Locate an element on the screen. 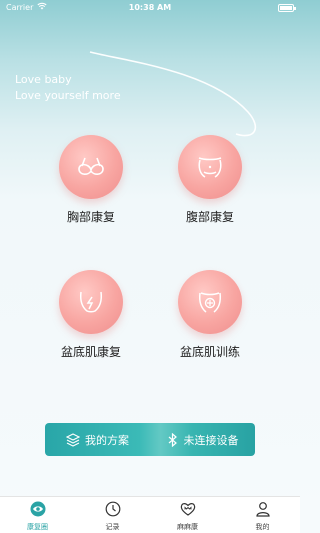 This screenshot has height=533, width=320. module-chest-rehab: 胸部康复 is located at coordinates (91, 180).